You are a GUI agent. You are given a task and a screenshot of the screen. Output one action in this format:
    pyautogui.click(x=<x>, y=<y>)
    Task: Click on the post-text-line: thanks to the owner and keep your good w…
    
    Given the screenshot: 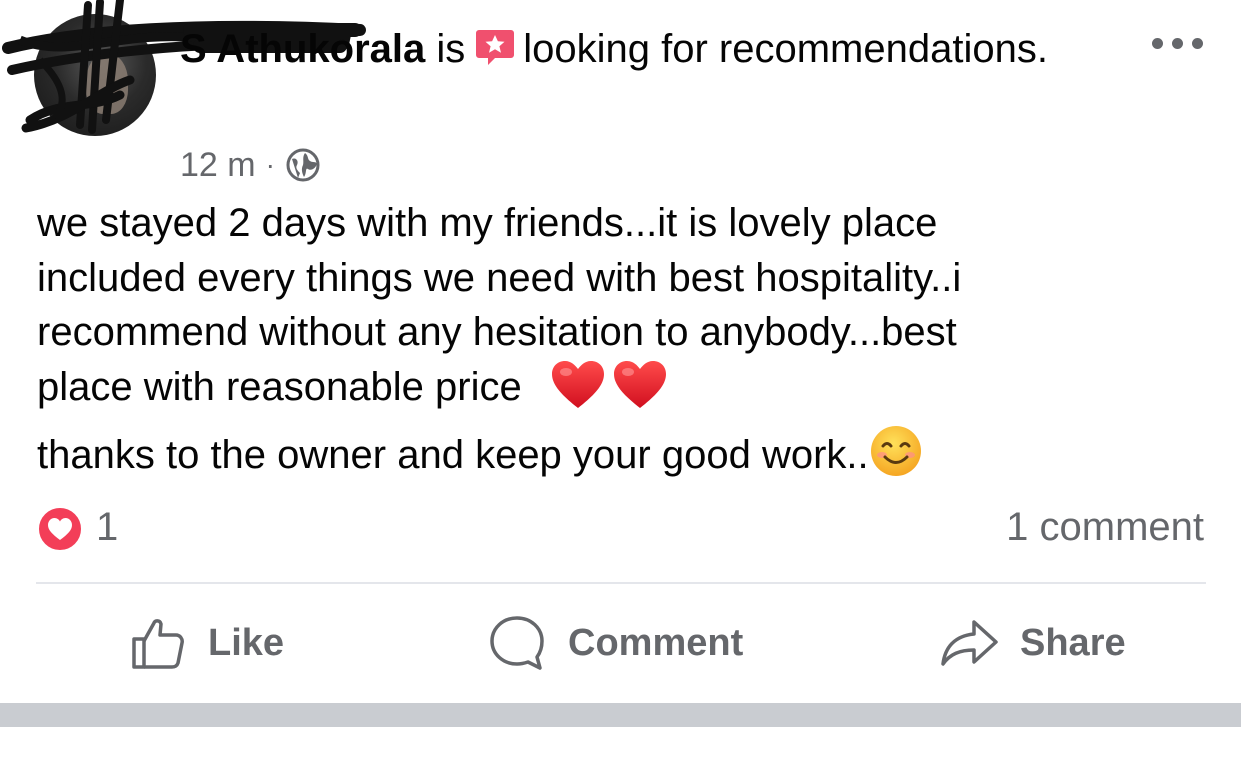 What is the action you would take?
    pyautogui.click(x=453, y=455)
    